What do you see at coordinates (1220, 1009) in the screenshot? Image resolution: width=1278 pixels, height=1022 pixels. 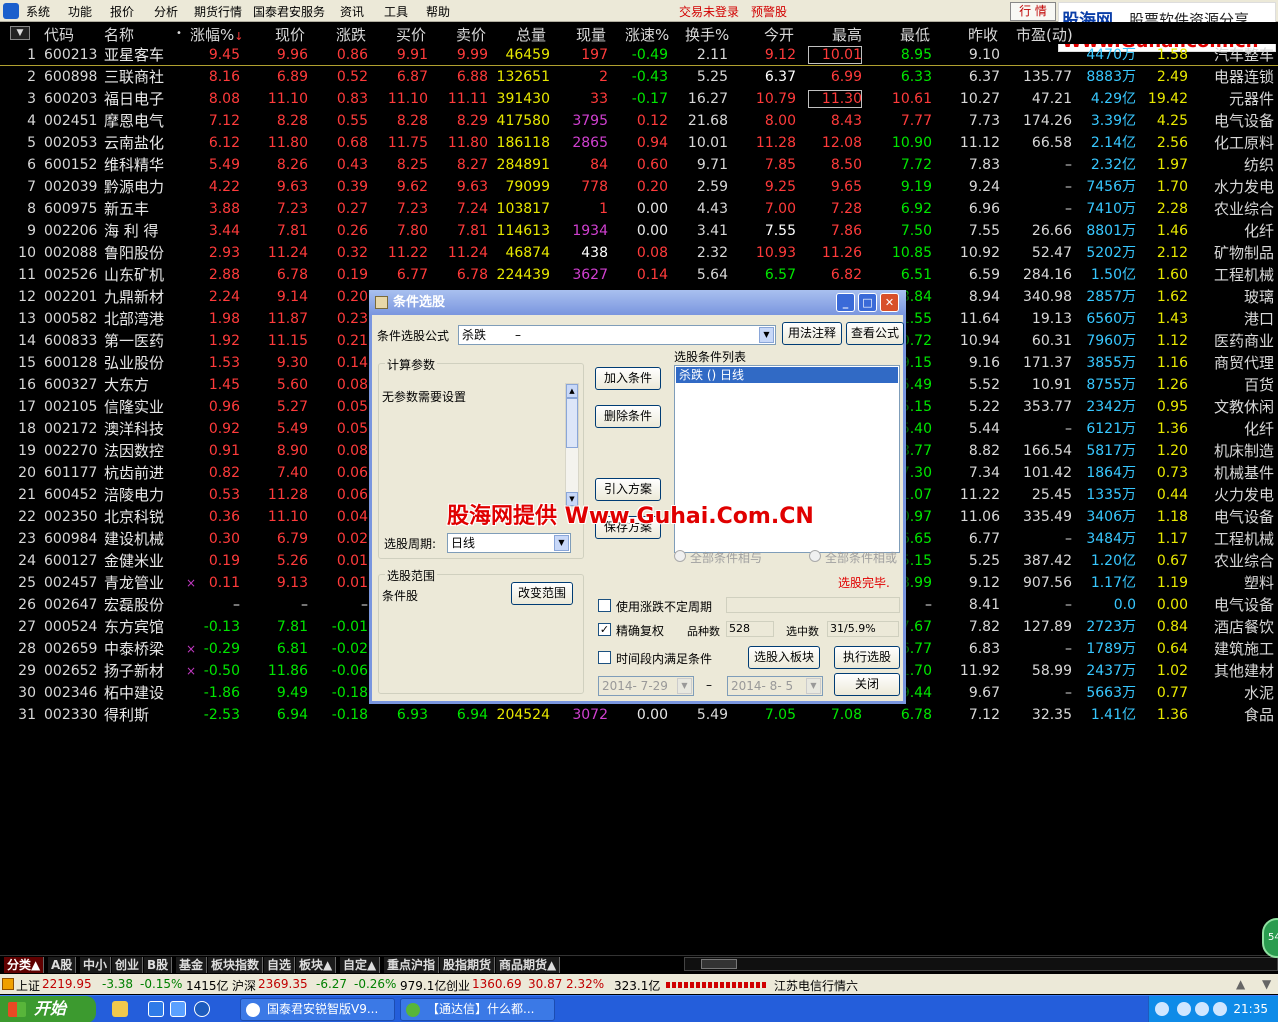 I see `tray-network-icon` at bounding box center [1220, 1009].